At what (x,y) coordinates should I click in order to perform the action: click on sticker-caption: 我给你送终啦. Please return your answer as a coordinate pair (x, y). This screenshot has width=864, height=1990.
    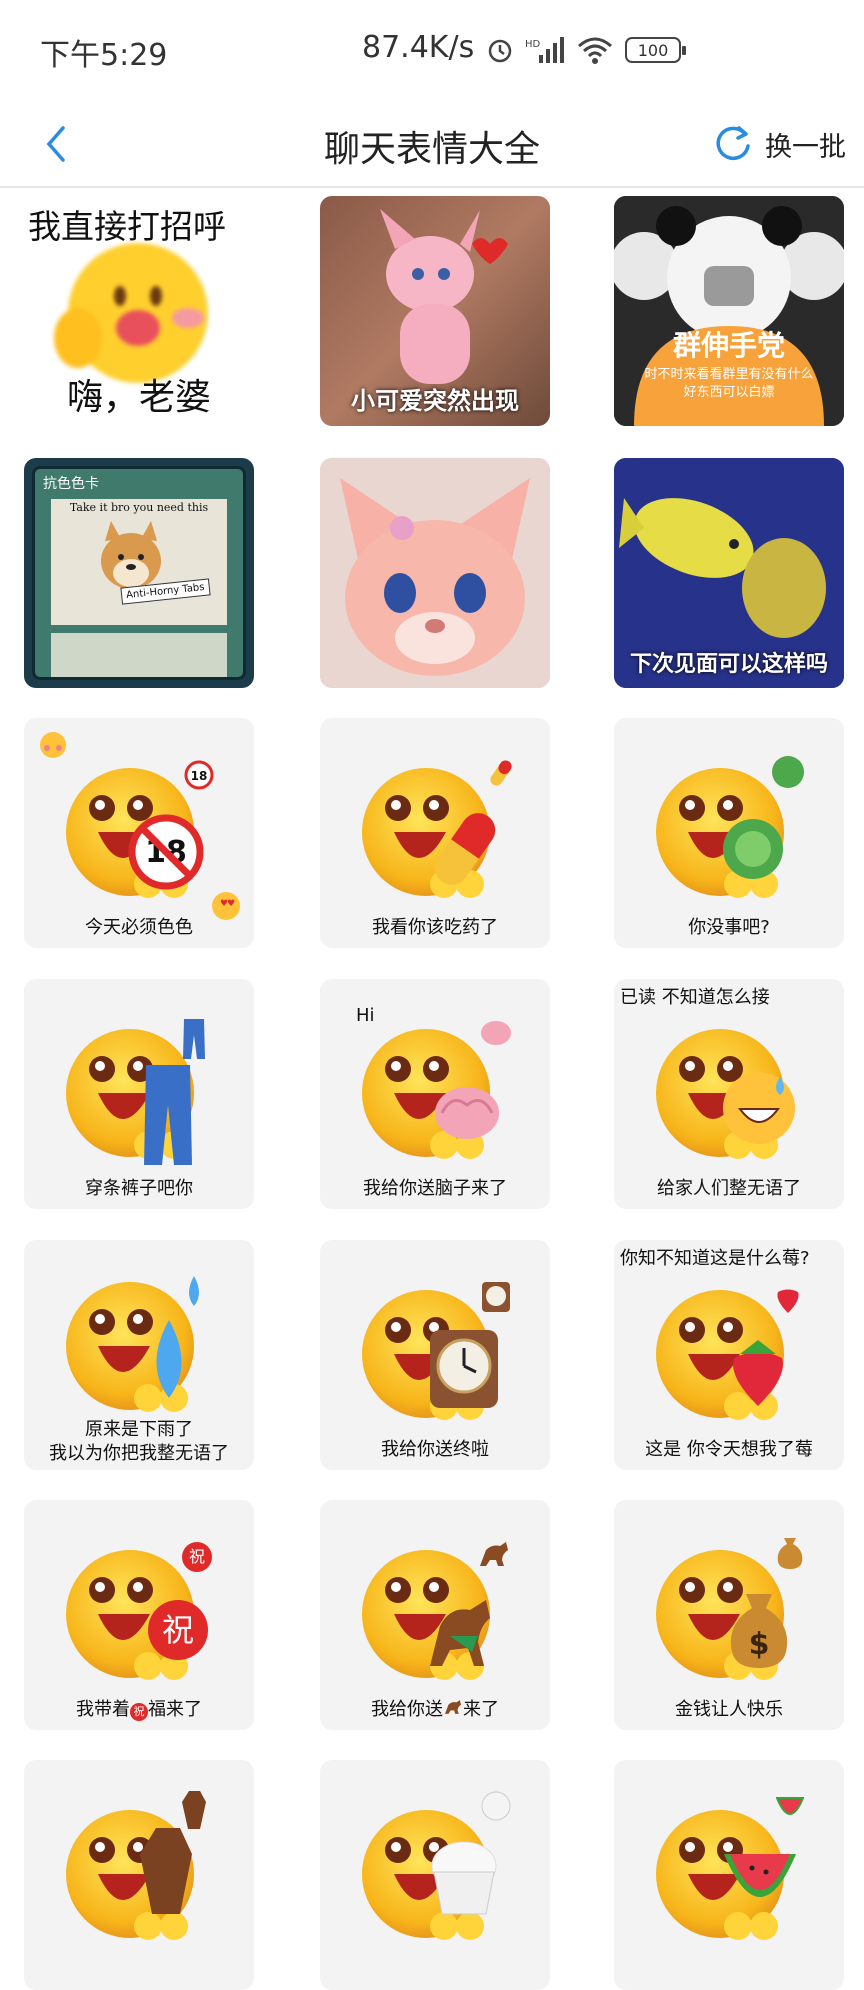
    Looking at the image, I should click on (435, 1449).